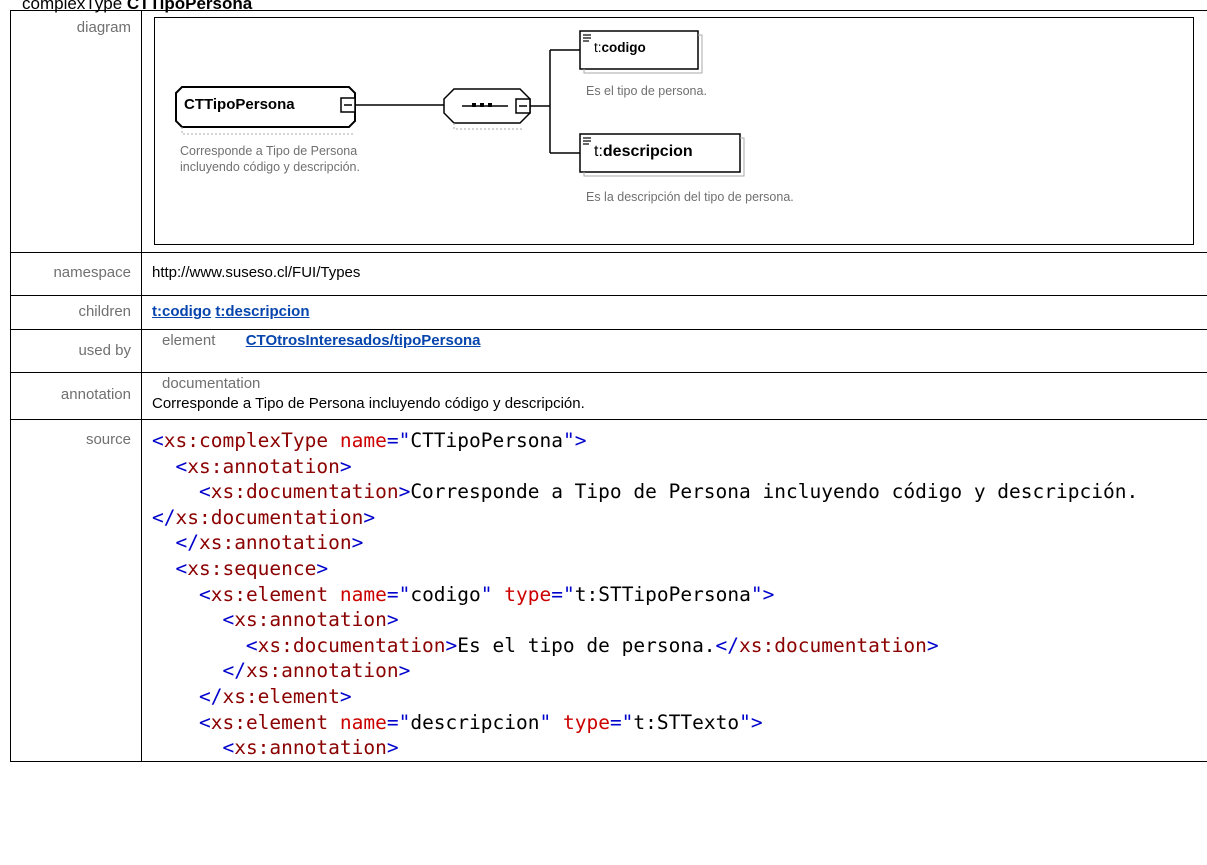 The image size is (1207, 865). Describe the element at coordinates (76, 351) in the screenshot. I see `used-by-label: used by` at that location.